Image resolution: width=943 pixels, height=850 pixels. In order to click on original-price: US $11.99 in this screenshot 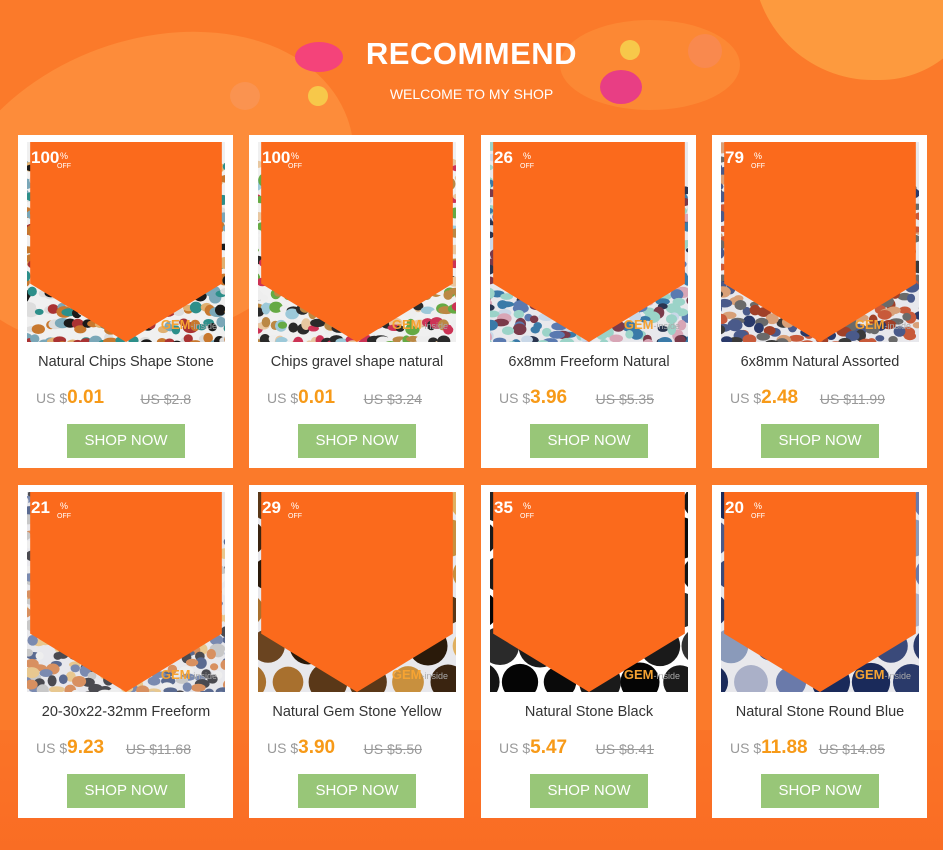, I will do `click(852, 399)`.